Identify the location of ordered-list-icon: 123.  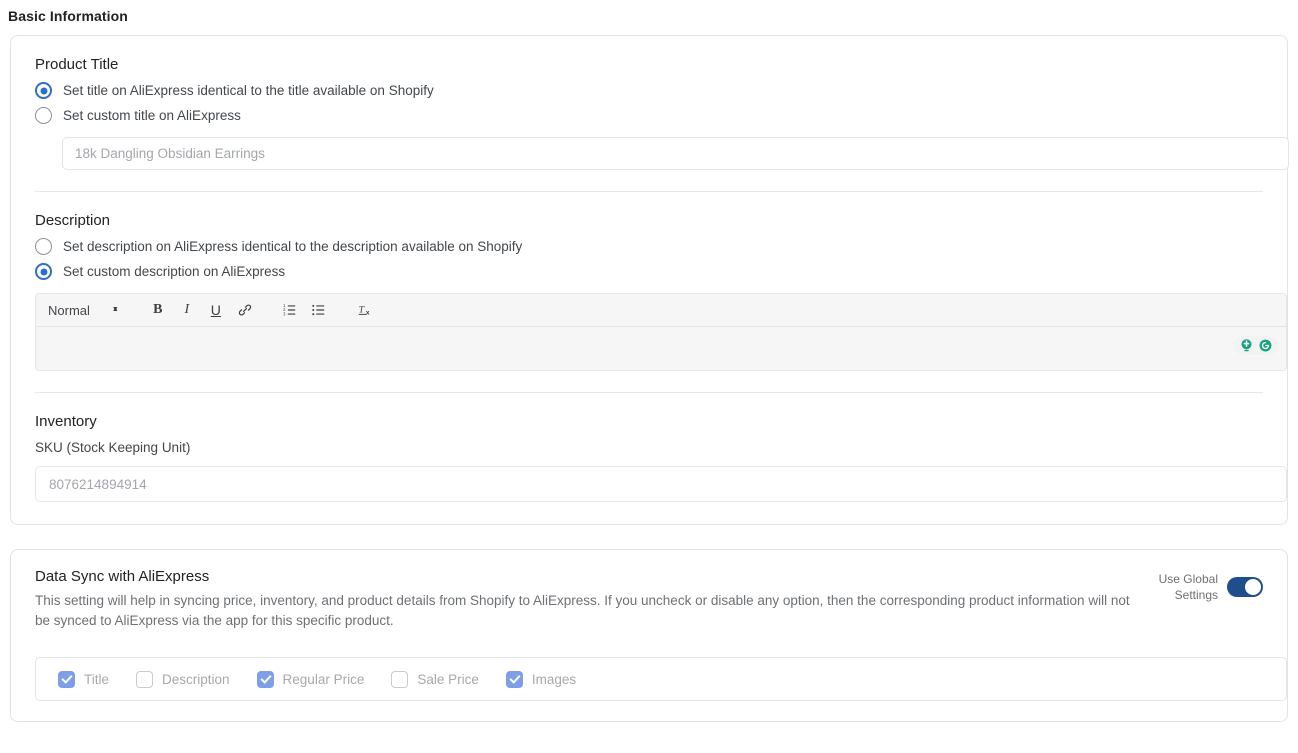
(290, 310).